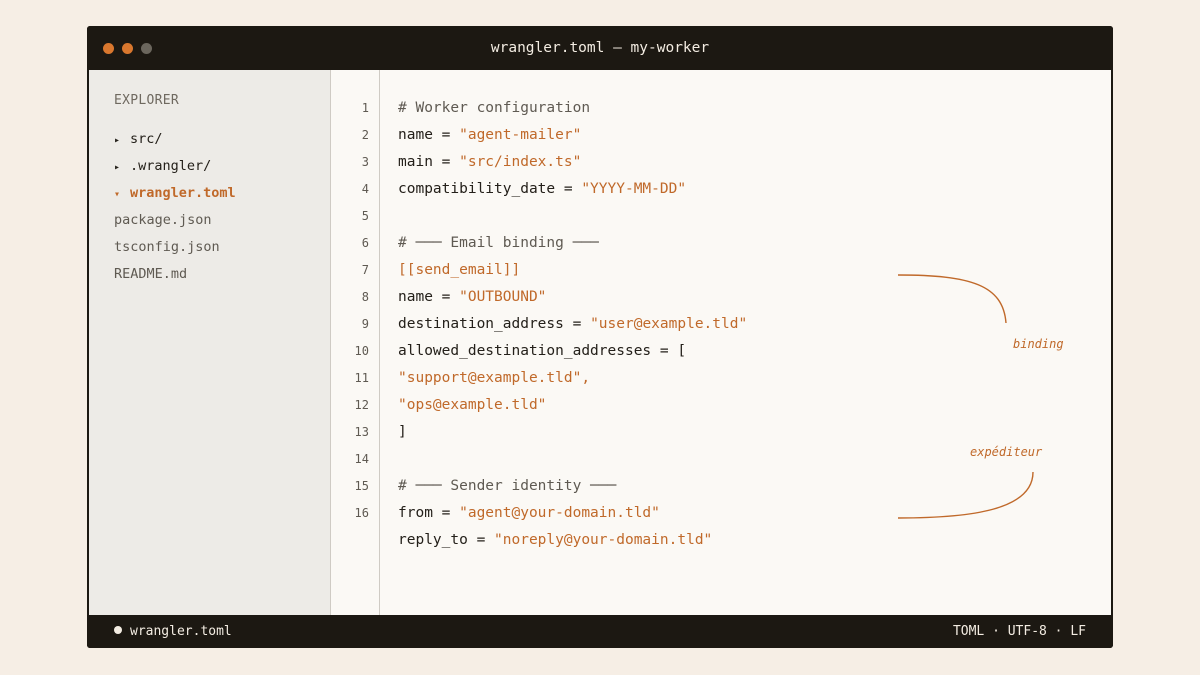 The image size is (1200, 675). I want to click on code-token-plain: compatibility_date =, so click(490, 189).